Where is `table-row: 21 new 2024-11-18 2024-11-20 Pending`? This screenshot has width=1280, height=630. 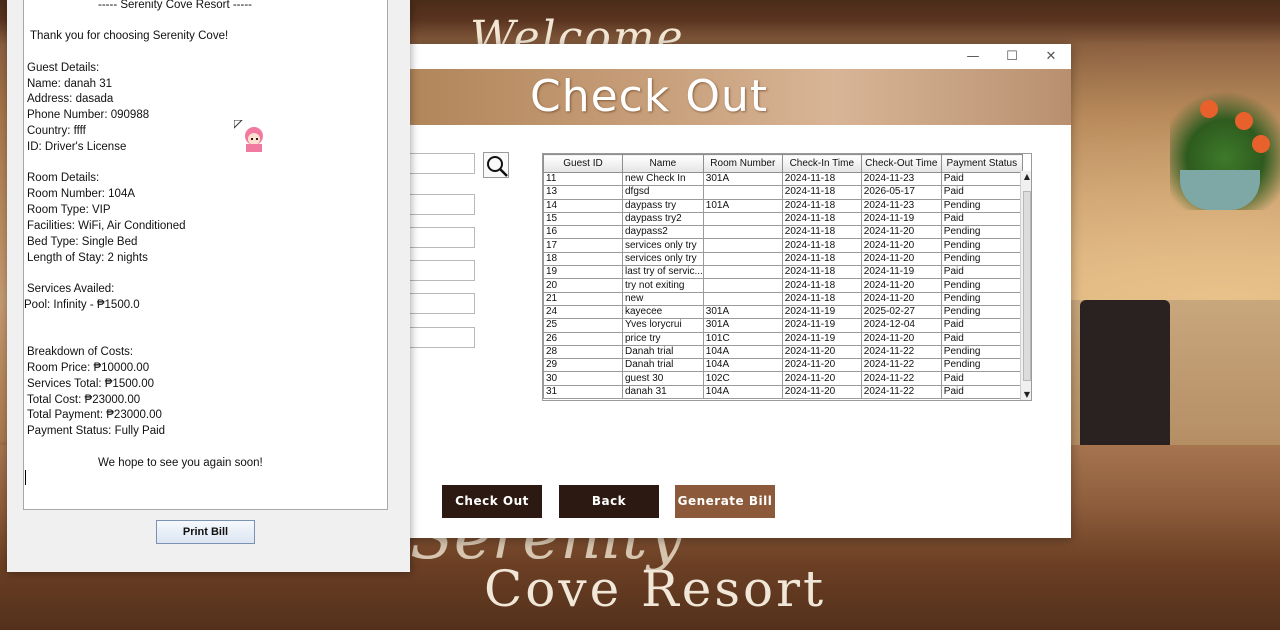
table-row: 21 new 2024-11-18 2024-11-20 Pending is located at coordinates (783, 298).